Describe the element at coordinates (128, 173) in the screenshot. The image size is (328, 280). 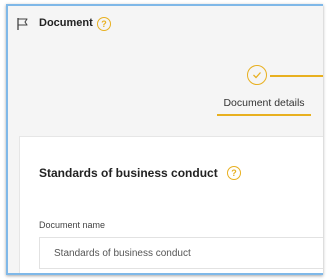
I see `card-title: Standards of business conduct` at that location.